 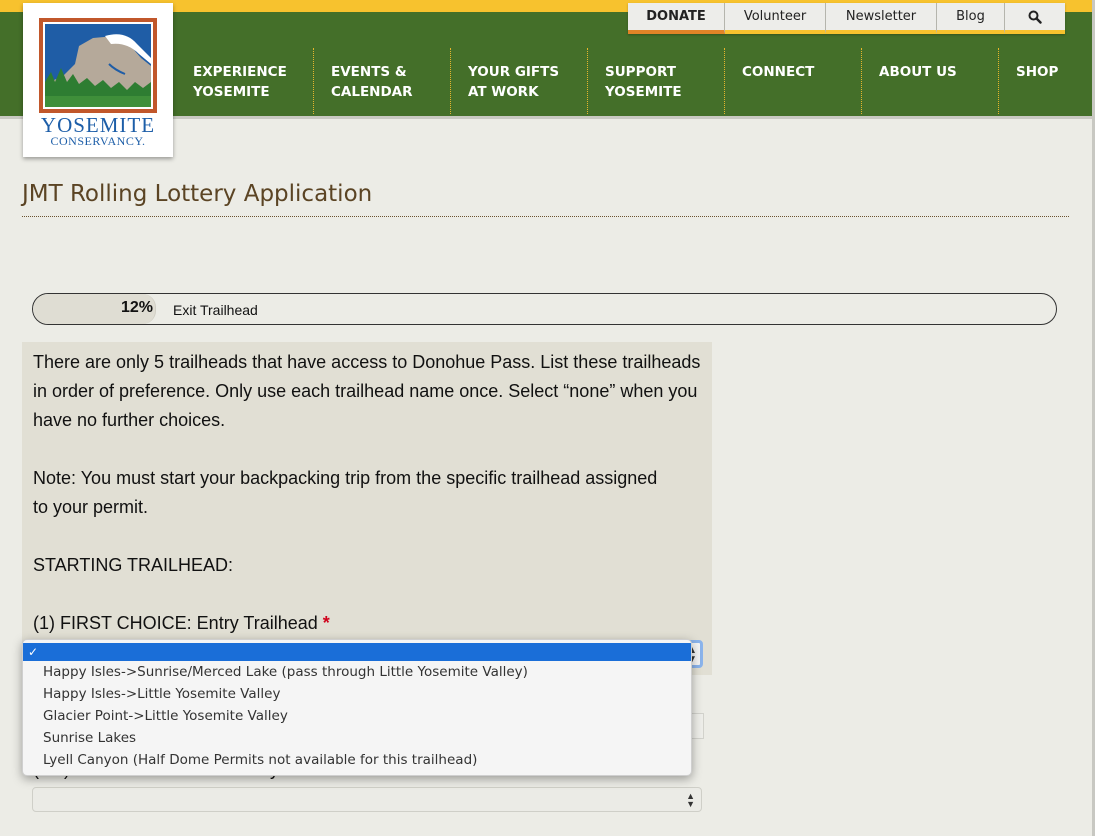 I want to click on logo-wordmark-line2: CONSERVANCY., so click(x=98, y=141).